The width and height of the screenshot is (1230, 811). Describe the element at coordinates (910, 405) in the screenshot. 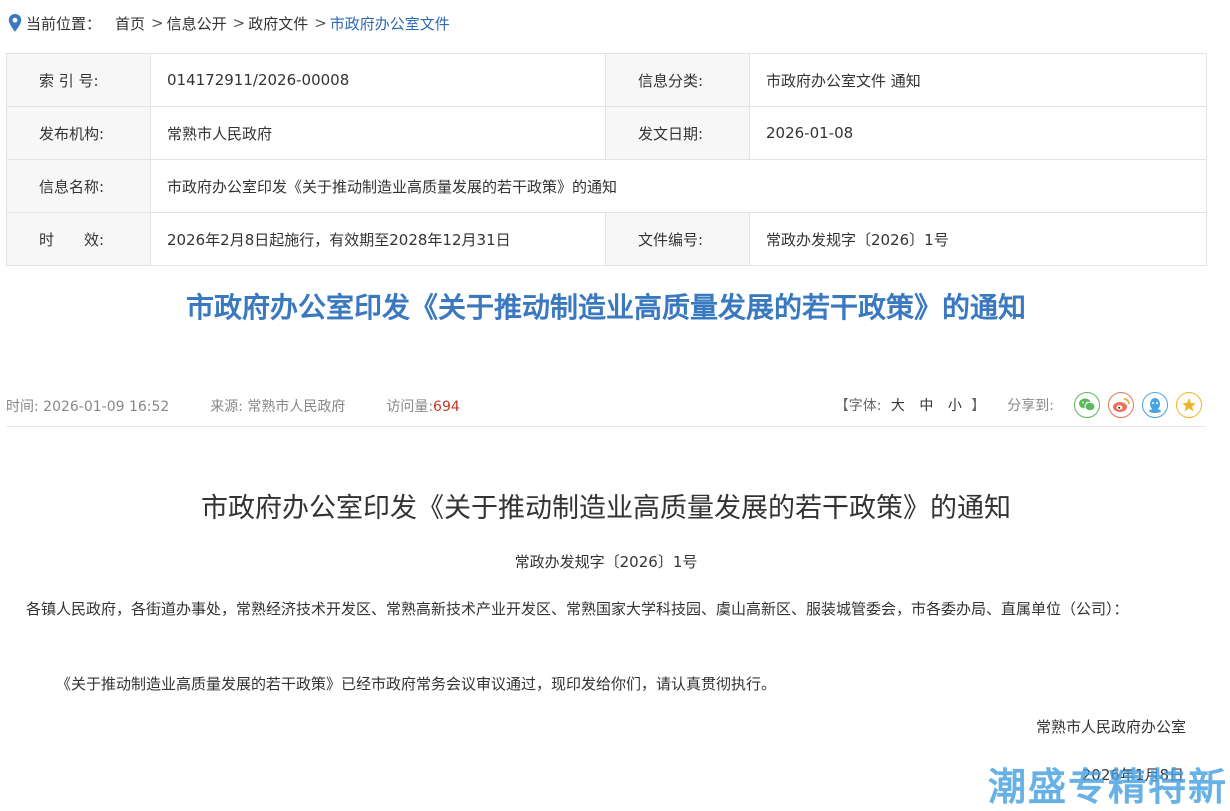

I see `font-size-control: 【字体: 大 中 小 】` at that location.